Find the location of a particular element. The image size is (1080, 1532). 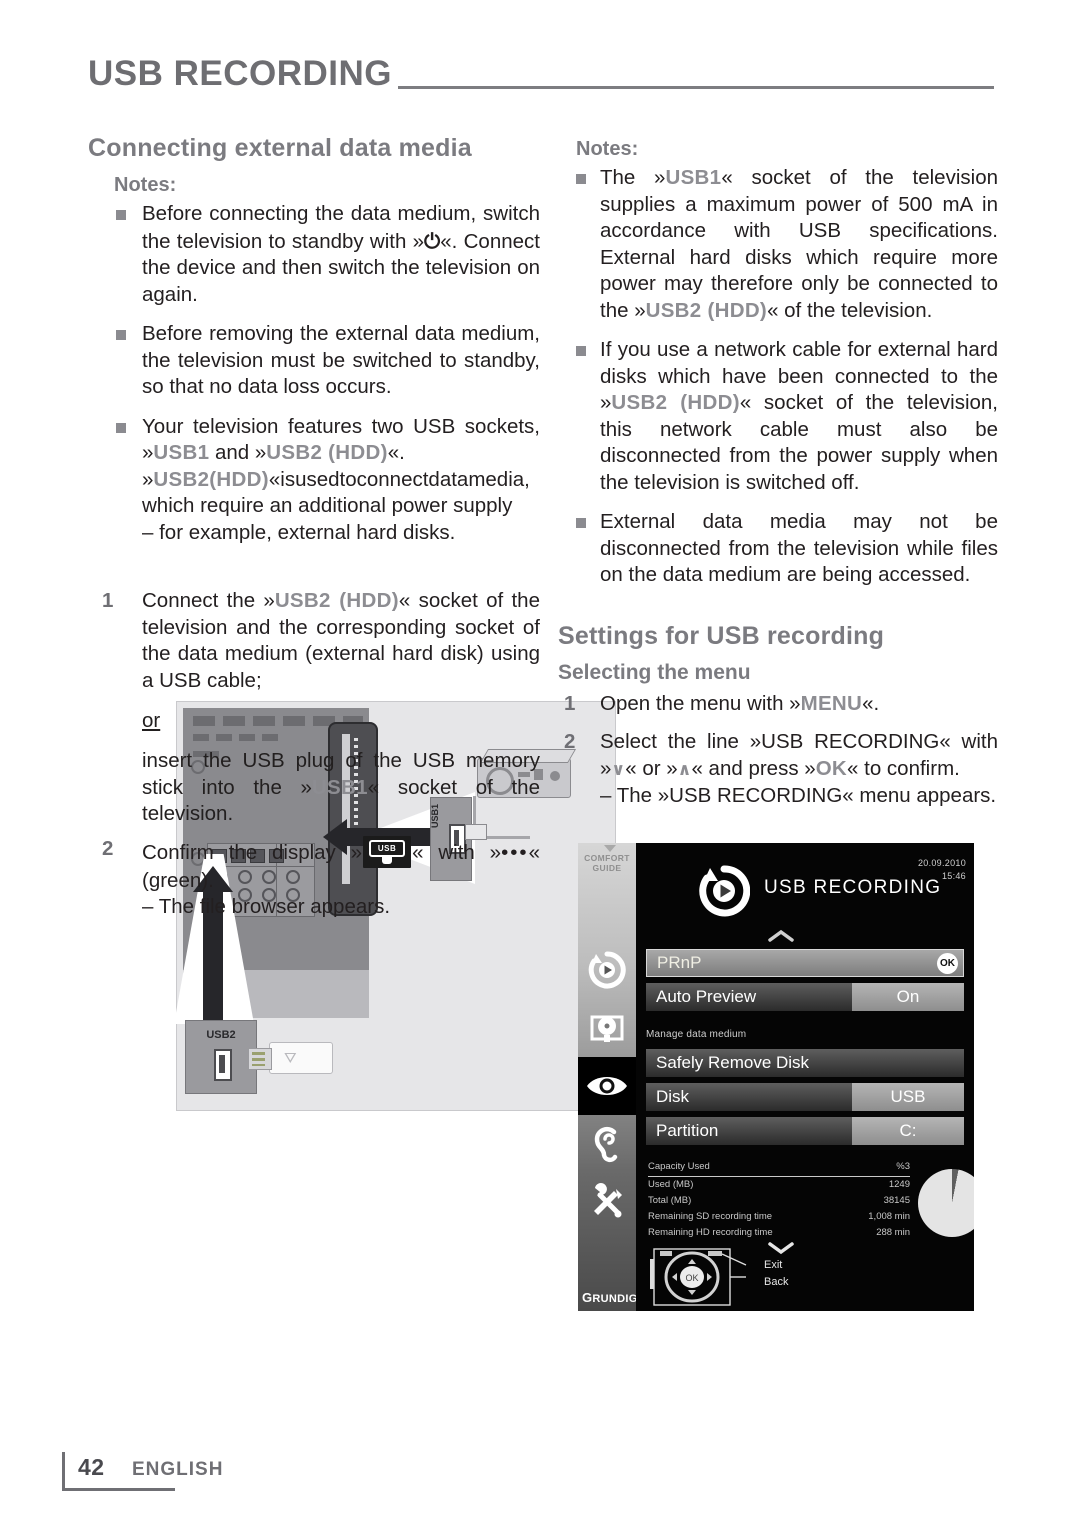

eye-icon is located at coordinates (607, 1086).